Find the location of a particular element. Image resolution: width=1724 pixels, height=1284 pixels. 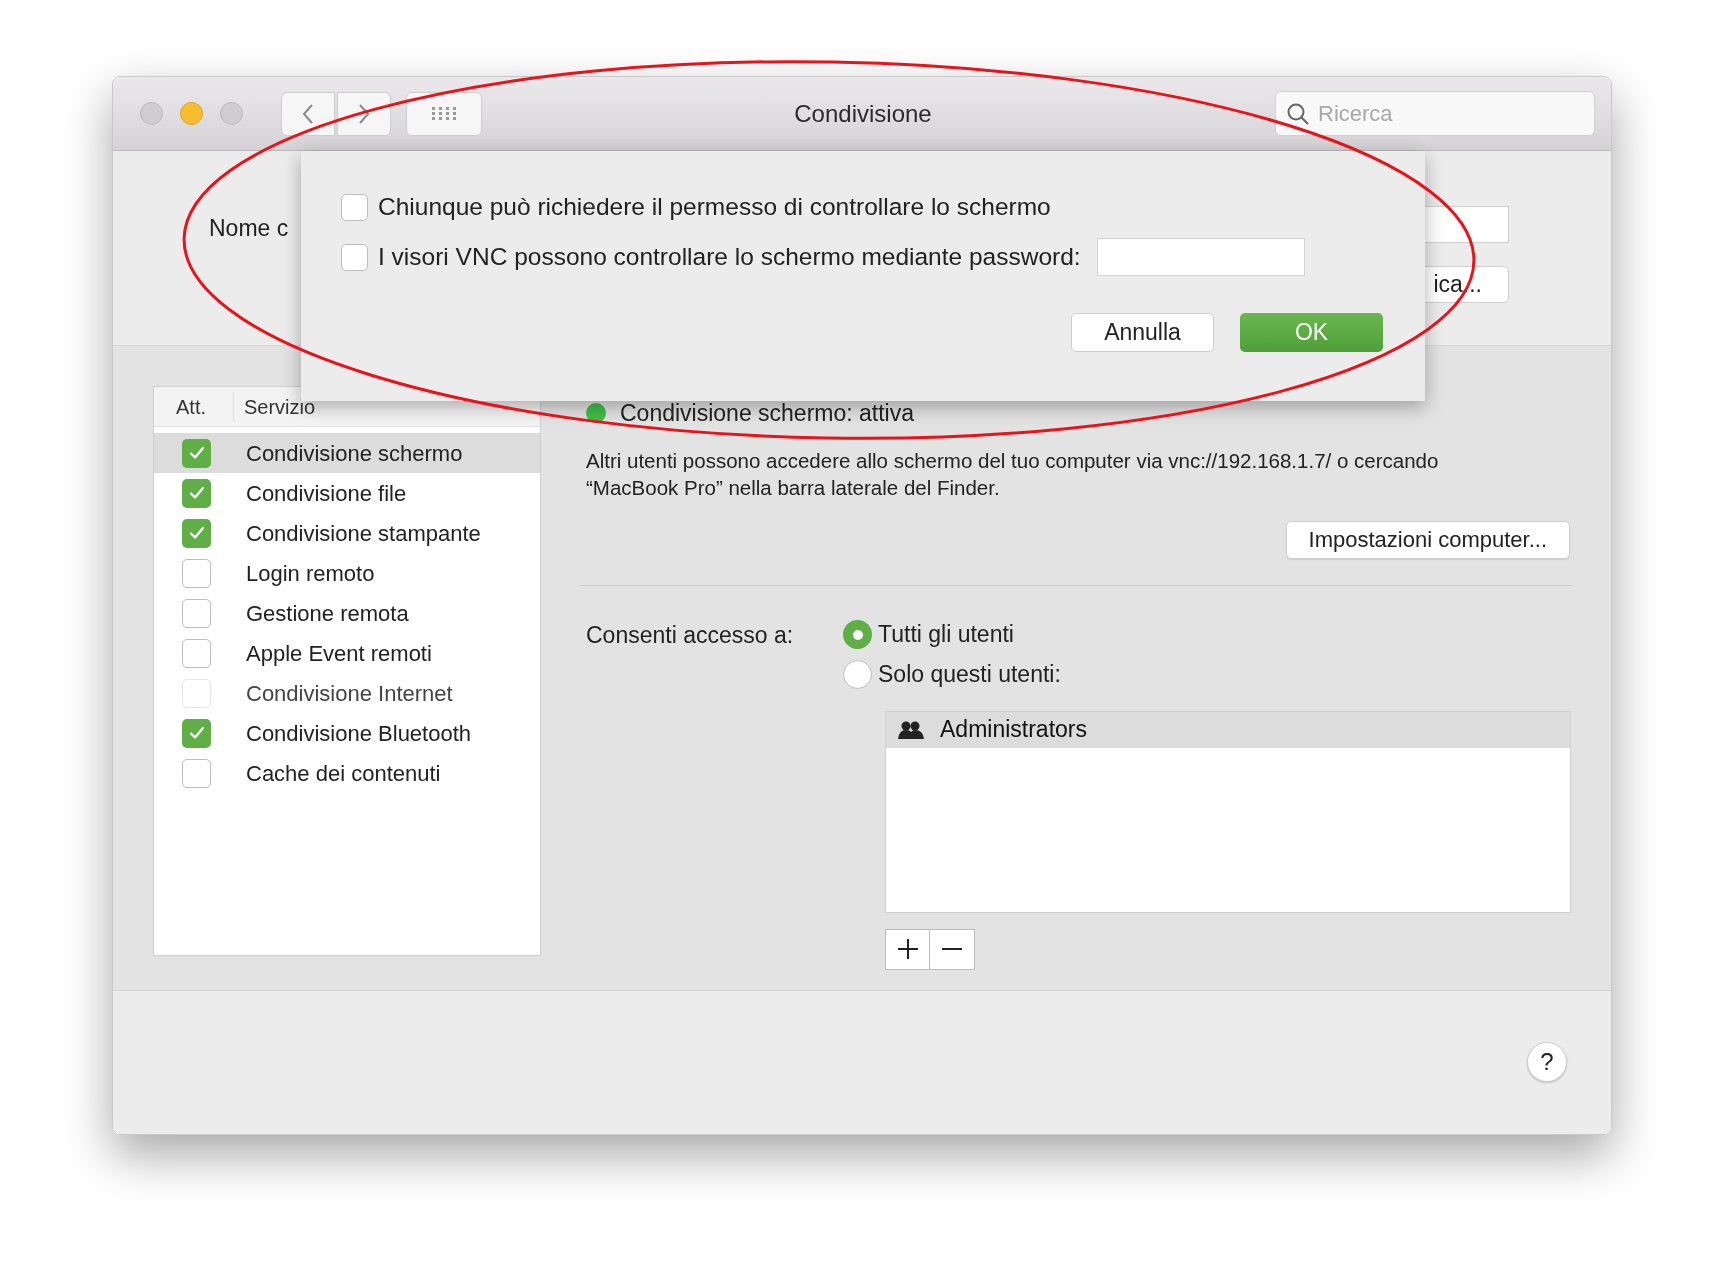

cancel-button: Annulla is located at coordinates (1142, 332).